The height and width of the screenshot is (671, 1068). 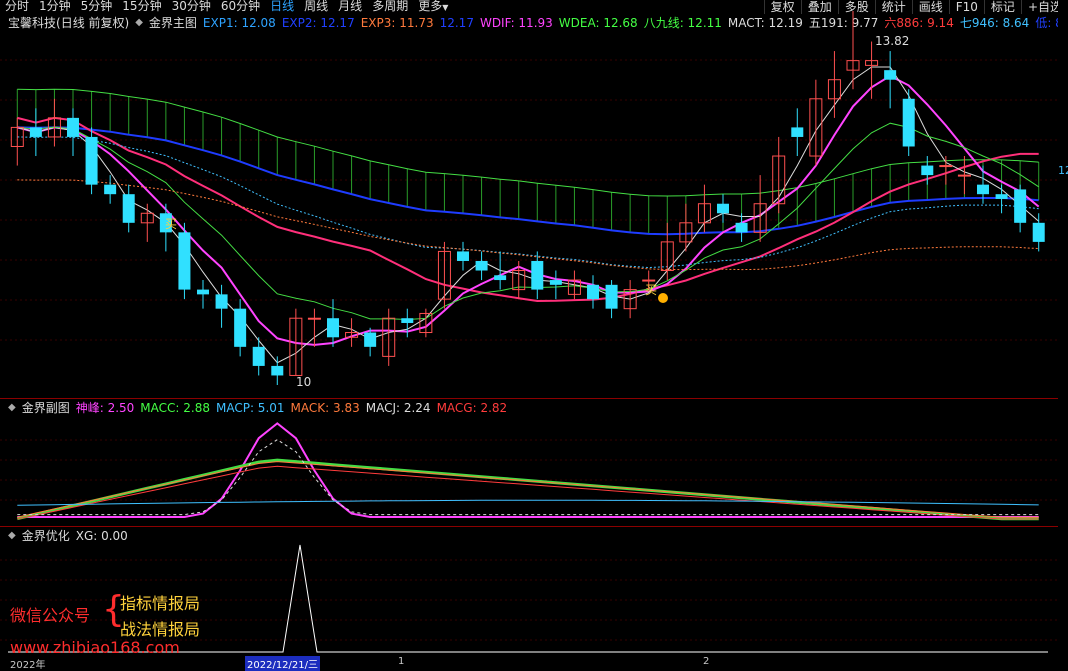 I want to click on year-label: 2022年, so click(x=28, y=665).